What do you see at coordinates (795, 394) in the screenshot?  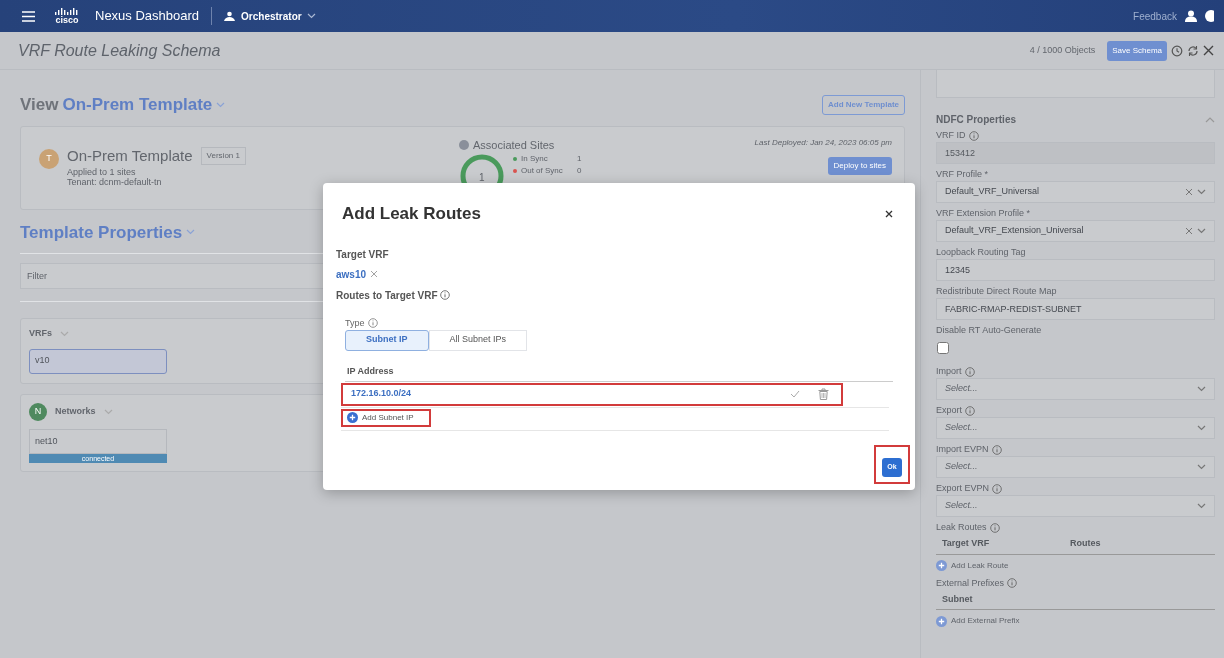 I see `check-icon` at bounding box center [795, 394].